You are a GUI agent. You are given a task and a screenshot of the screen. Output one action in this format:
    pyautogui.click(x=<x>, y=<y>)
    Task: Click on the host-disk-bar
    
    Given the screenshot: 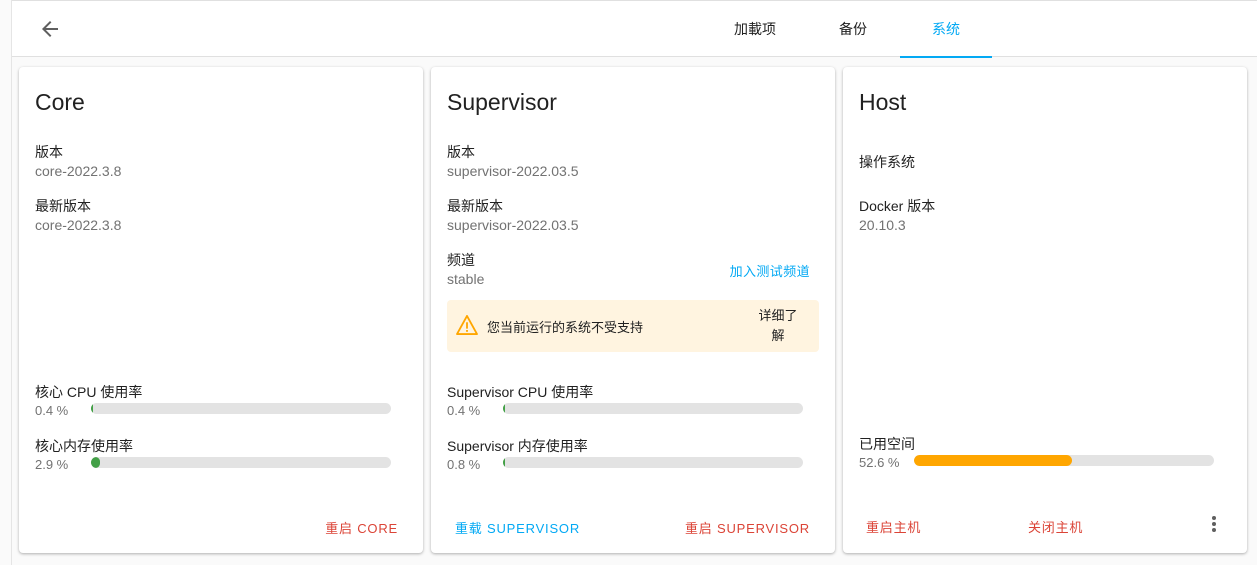 What is the action you would take?
    pyautogui.click(x=1064, y=460)
    